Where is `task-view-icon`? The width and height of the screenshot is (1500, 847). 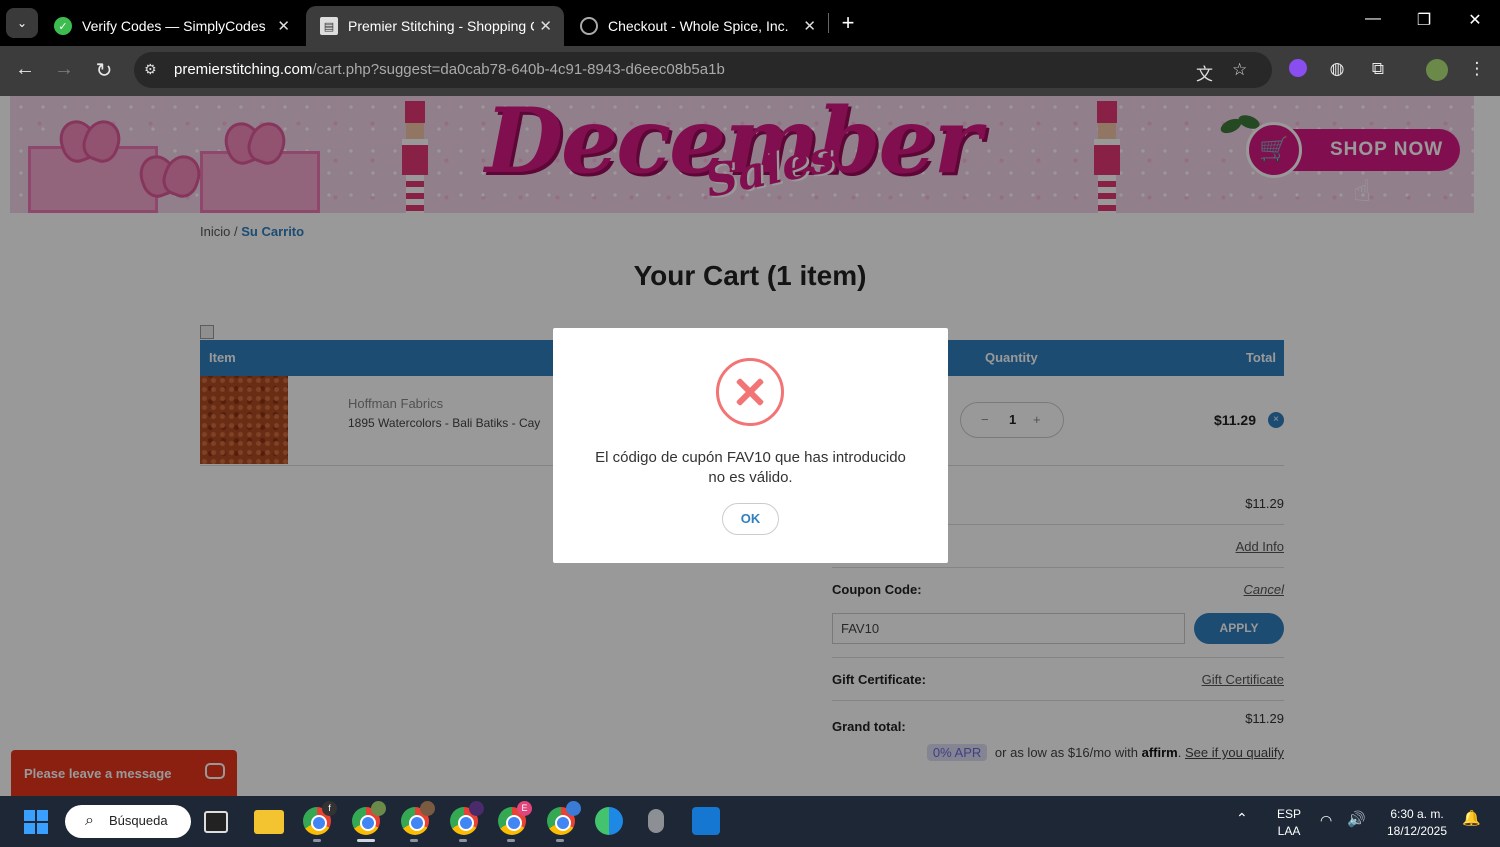
task-view-icon is located at coordinates (216, 822).